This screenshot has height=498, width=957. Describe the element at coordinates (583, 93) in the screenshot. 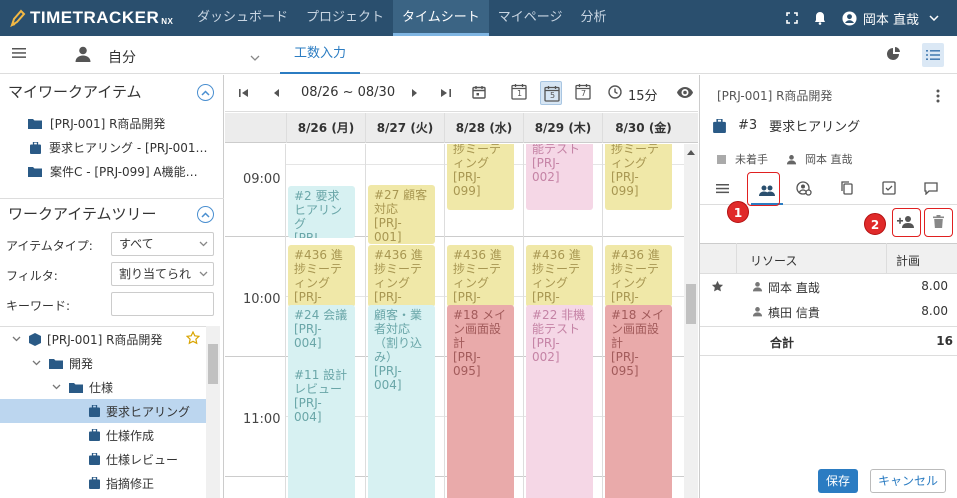

I see `week7-view-icon: 7` at that location.